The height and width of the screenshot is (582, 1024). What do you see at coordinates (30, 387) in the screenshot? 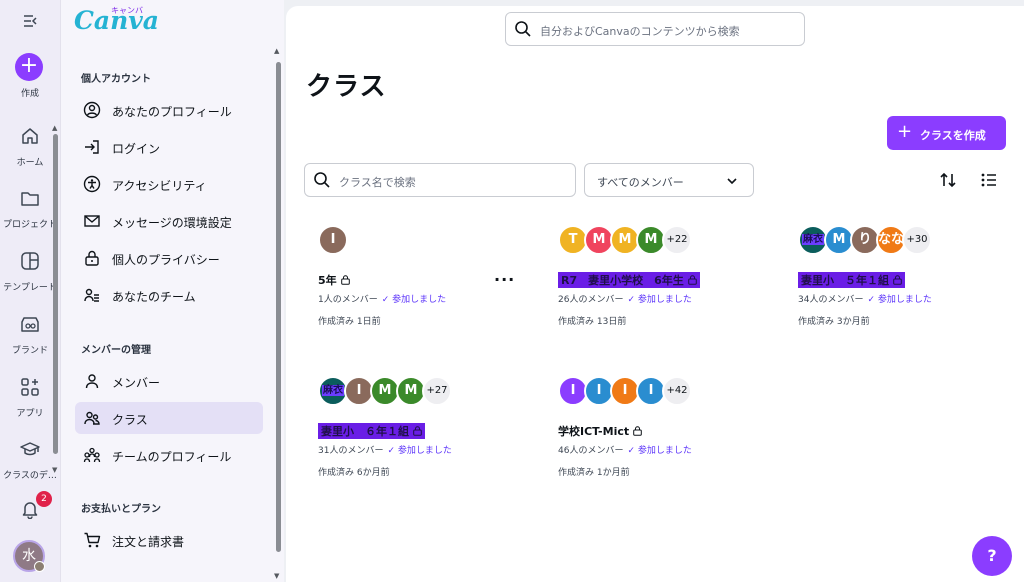
I see `apps-icon` at bounding box center [30, 387].